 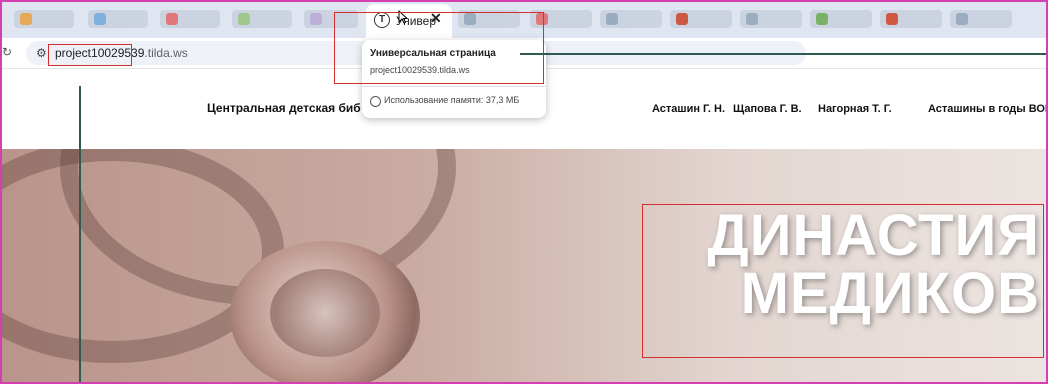 I want to click on hero-title: ДИНАСТИЯ МЕДИКОВ, so click(x=850, y=265).